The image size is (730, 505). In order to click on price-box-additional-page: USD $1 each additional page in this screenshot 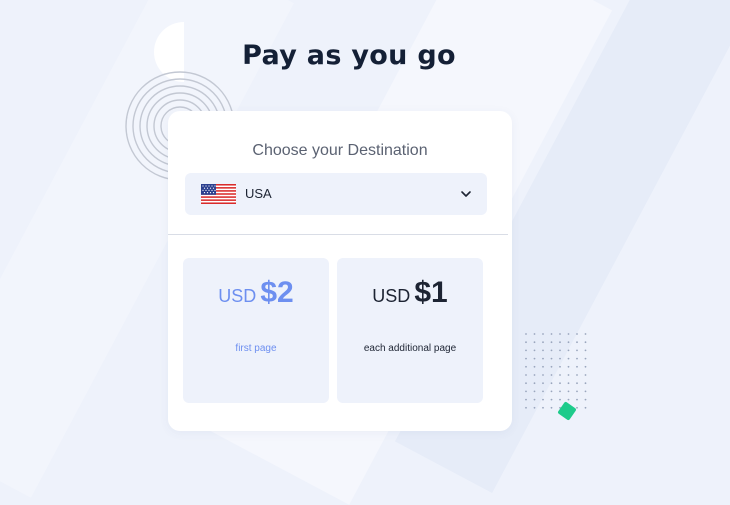, I will do `click(410, 330)`.